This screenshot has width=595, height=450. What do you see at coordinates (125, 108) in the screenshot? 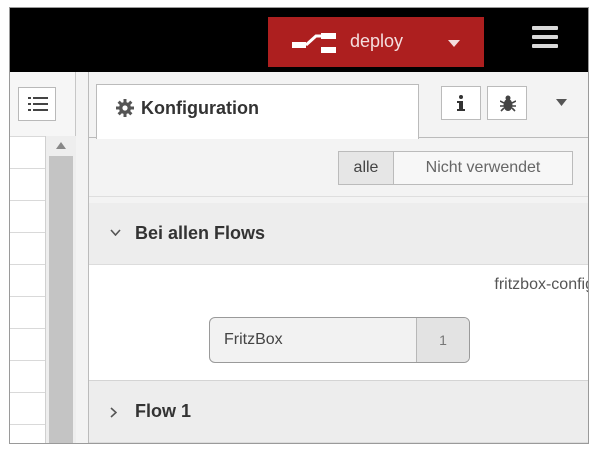
I see `gear-icon` at bounding box center [125, 108].